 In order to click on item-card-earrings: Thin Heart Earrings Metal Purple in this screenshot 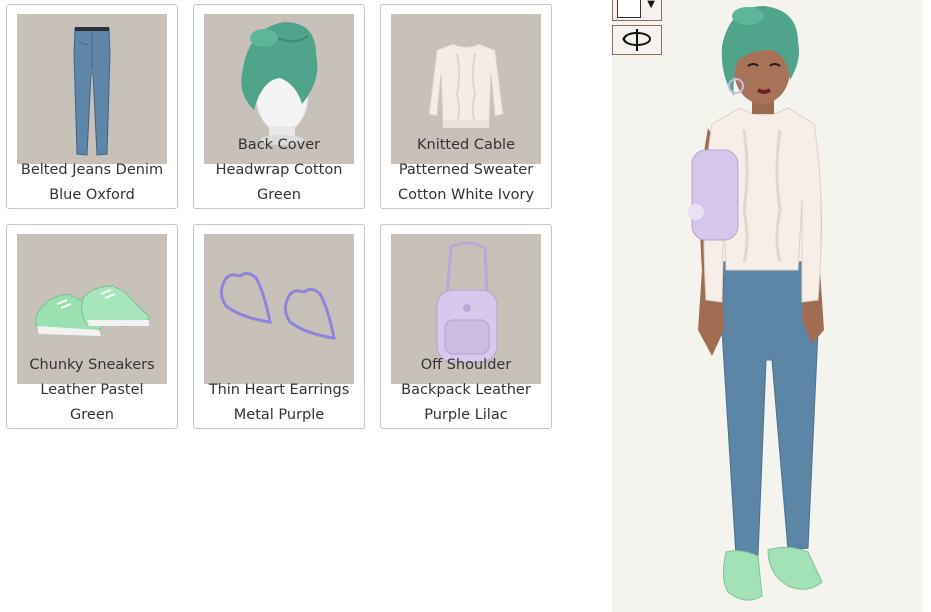, I will do `click(279, 326)`.